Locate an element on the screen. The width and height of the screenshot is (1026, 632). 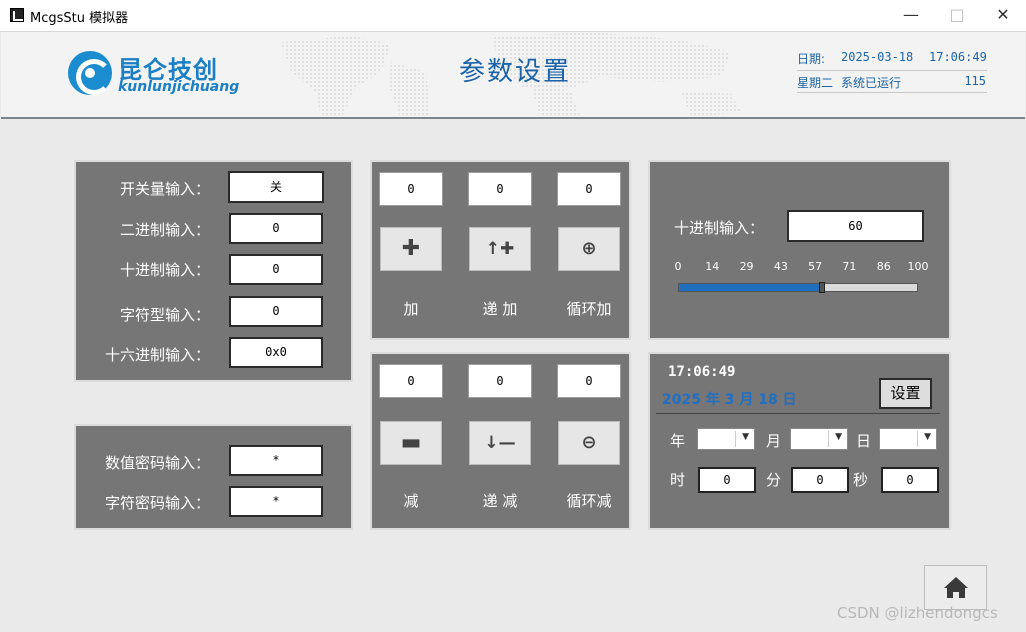
running-value: 115 is located at coordinates (975, 81).